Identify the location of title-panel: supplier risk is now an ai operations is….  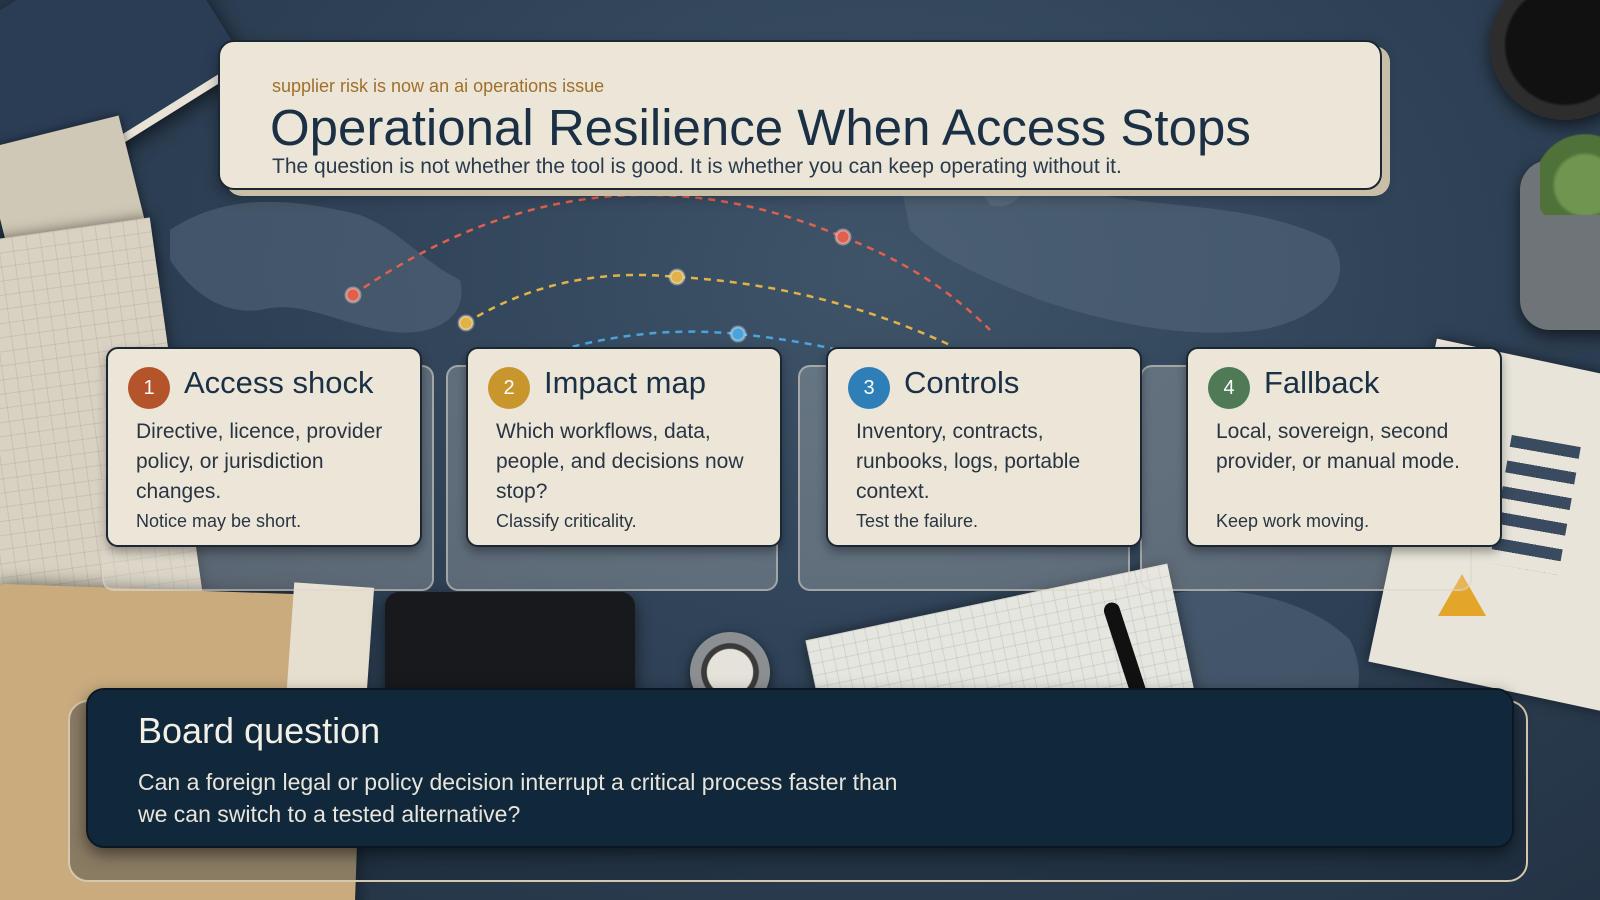
(800, 115).